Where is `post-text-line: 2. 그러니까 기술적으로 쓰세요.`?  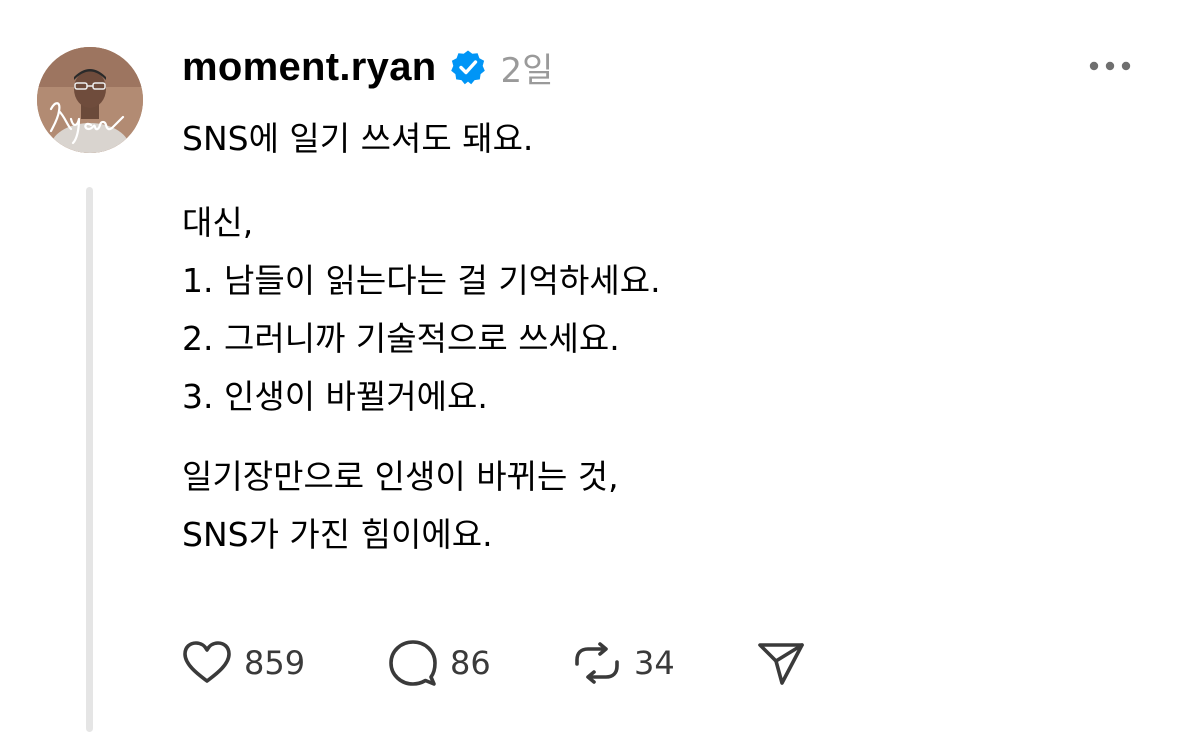
post-text-line: 2. 그러니까 기술적으로 쓰세요. is located at coordinates (401, 338).